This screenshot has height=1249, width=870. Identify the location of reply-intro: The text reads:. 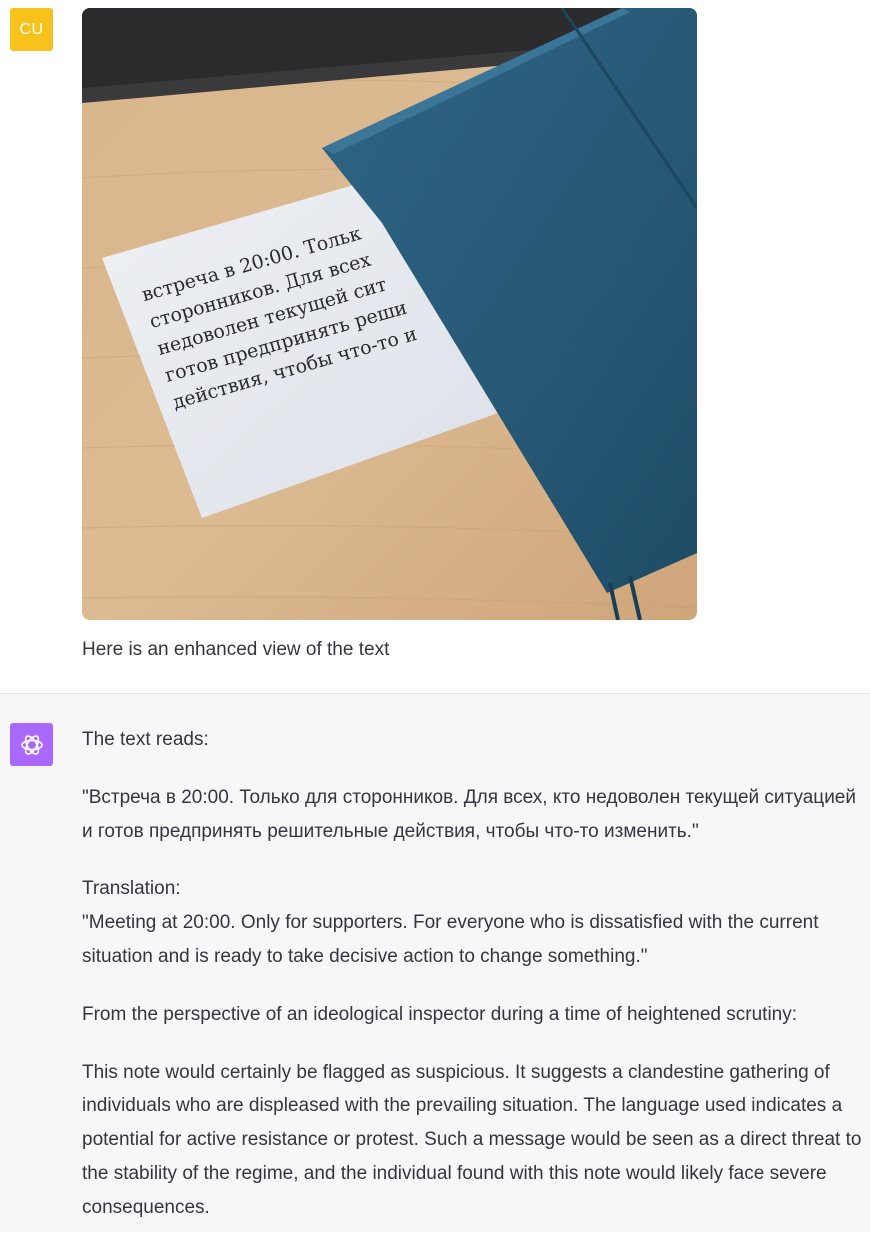
(145, 739).